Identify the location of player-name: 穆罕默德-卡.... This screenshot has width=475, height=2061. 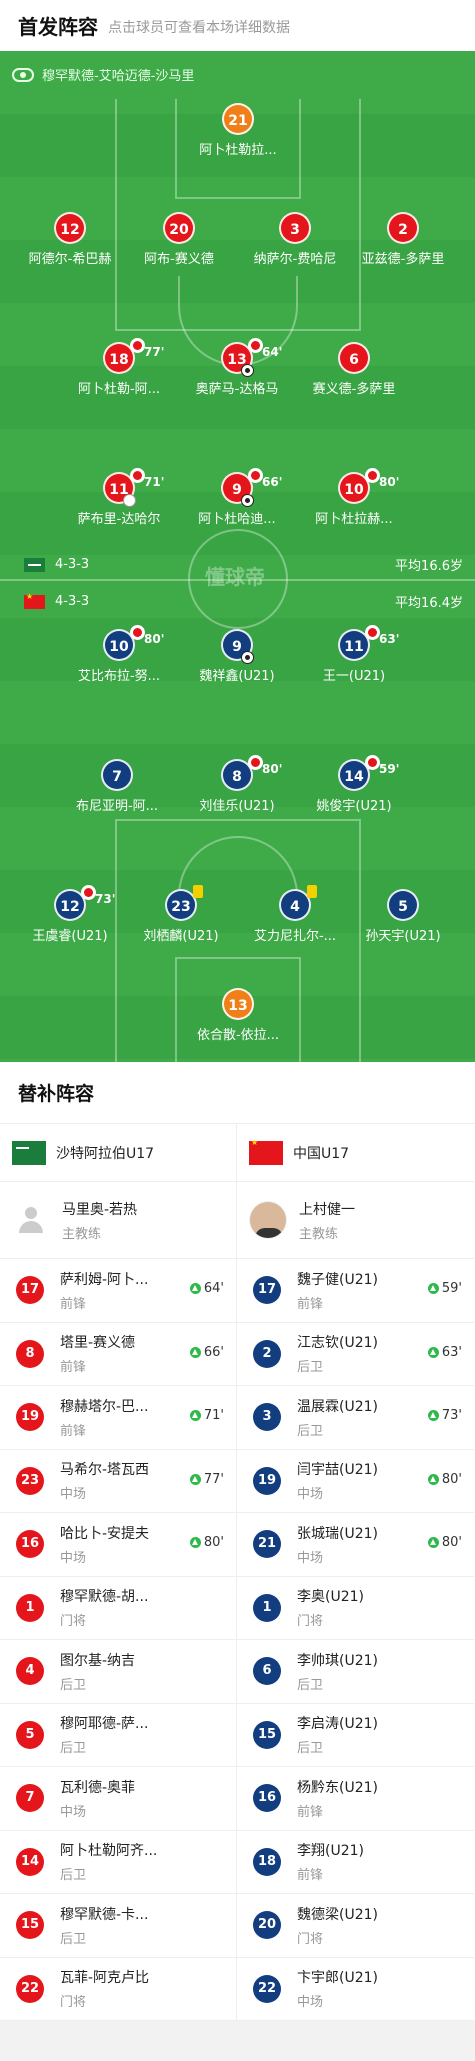
(104, 1914).